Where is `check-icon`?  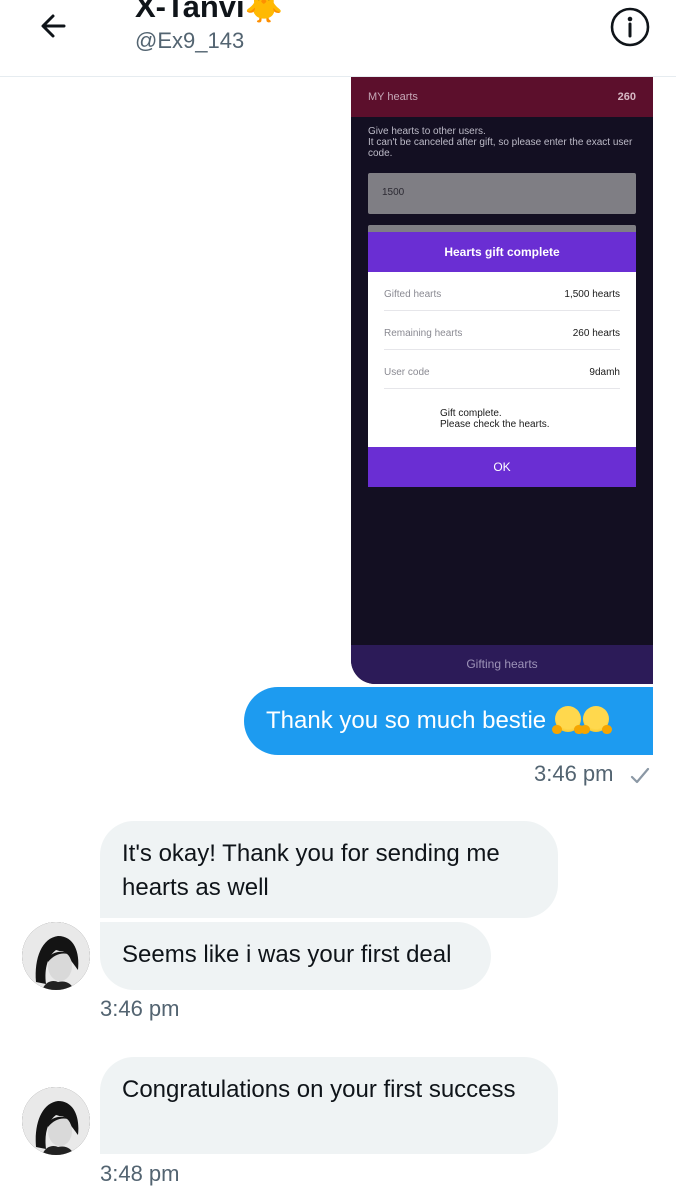
check-icon is located at coordinates (640, 776).